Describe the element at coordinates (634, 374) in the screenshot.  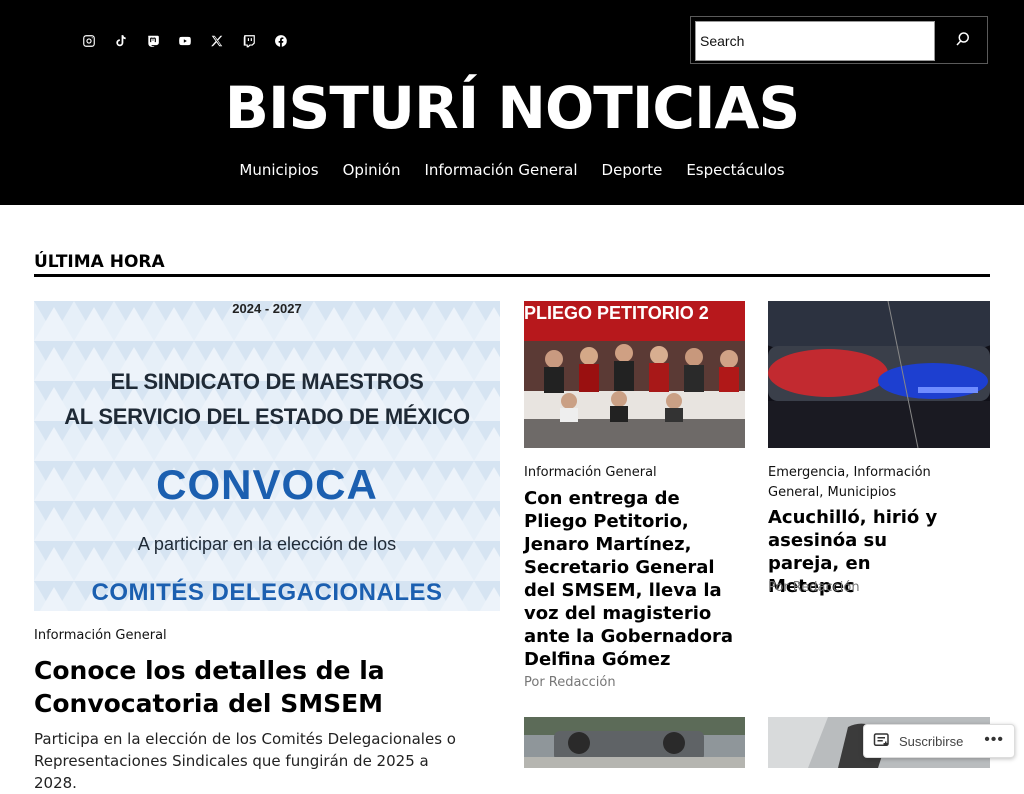
I see `article-image-pliego: PLIEGO PETITORIO 2` at that location.